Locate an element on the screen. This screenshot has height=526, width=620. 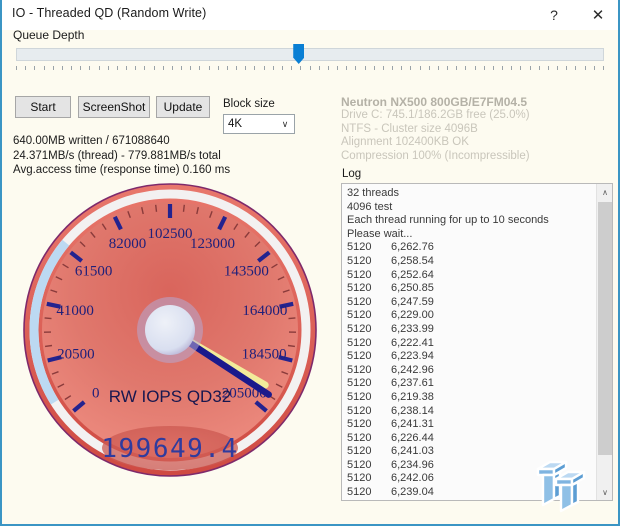
log-cell-value: 6,219.38 is located at coordinates (412, 396).